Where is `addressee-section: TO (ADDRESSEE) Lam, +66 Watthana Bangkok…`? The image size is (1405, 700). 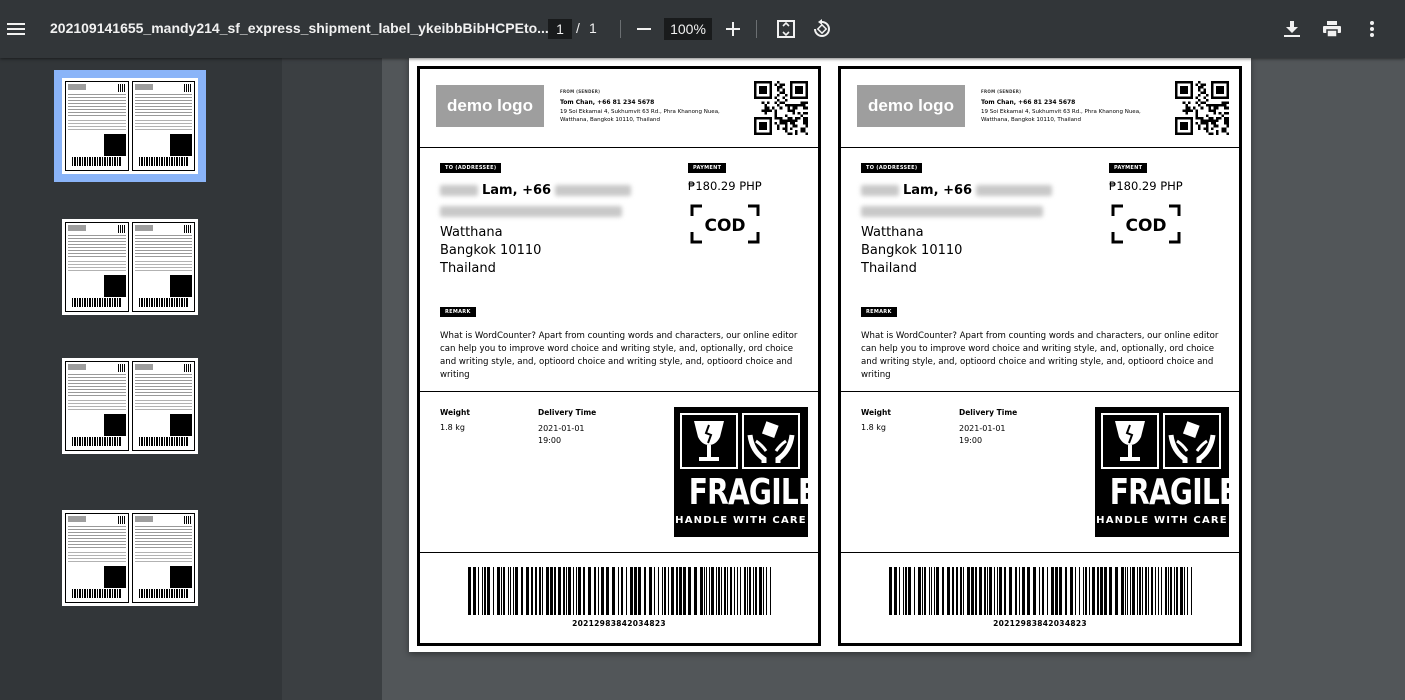 addressee-section: TO (ADDRESSEE) Lam, +66 Watthana Bangkok… is located at coordinates (1040, 270).